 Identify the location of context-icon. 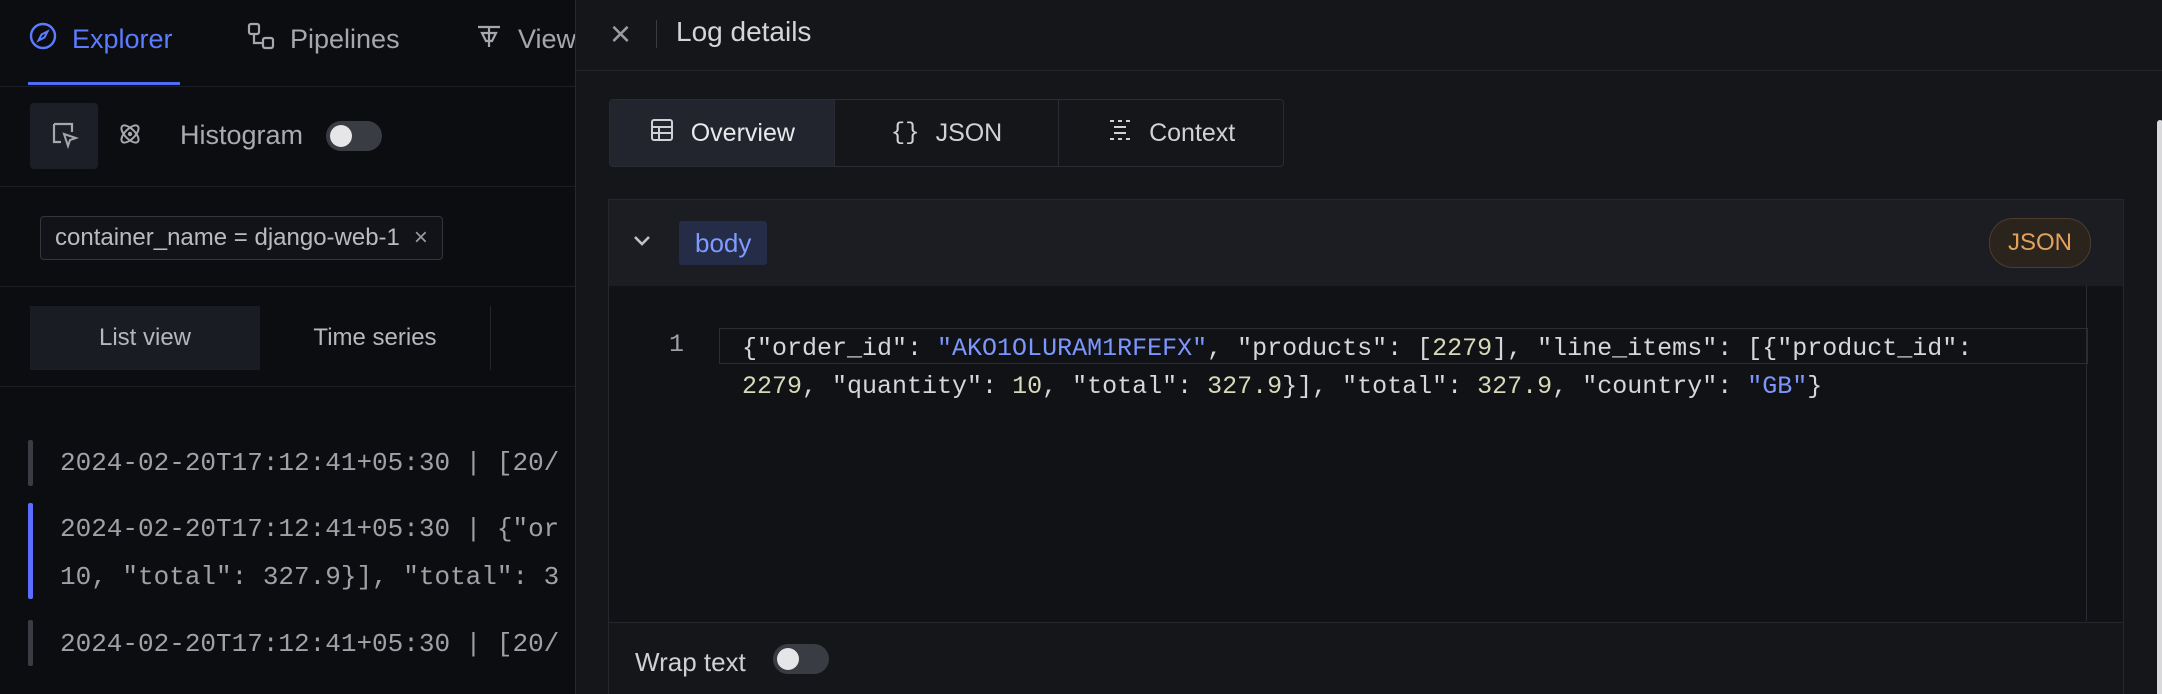
(1120, 133).